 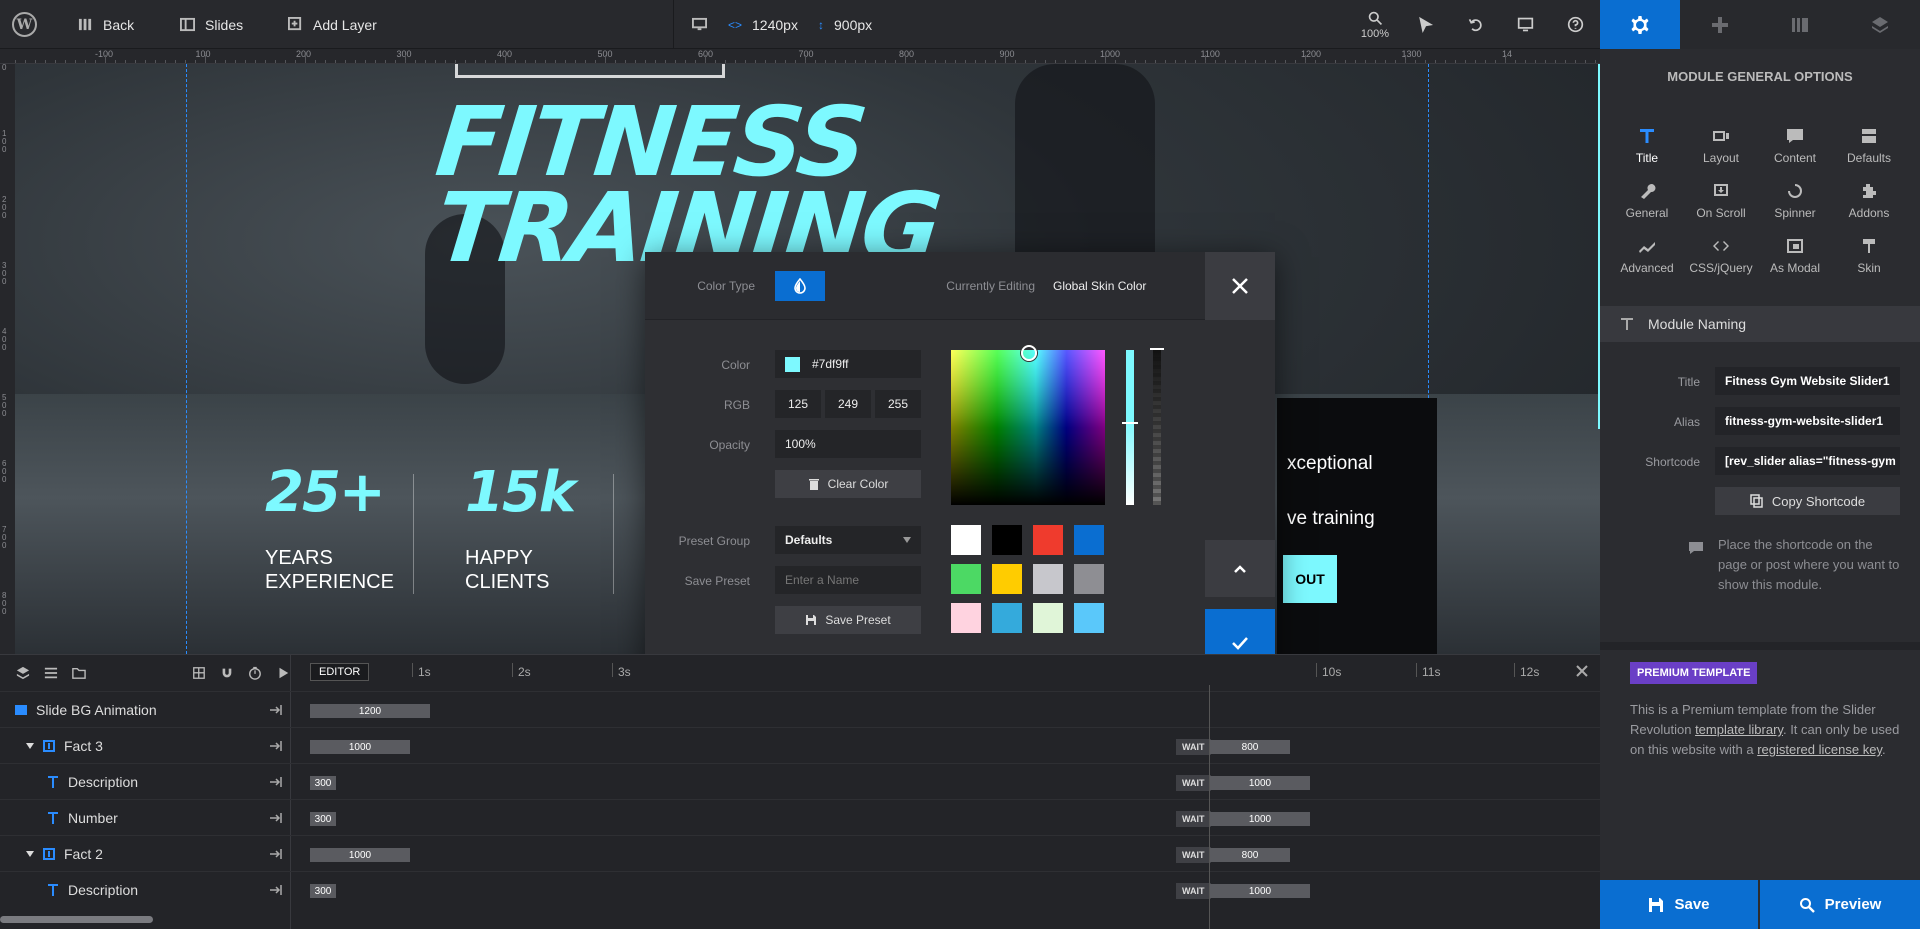 I want to click on select-tool-button, so click(x=1425, y=24).